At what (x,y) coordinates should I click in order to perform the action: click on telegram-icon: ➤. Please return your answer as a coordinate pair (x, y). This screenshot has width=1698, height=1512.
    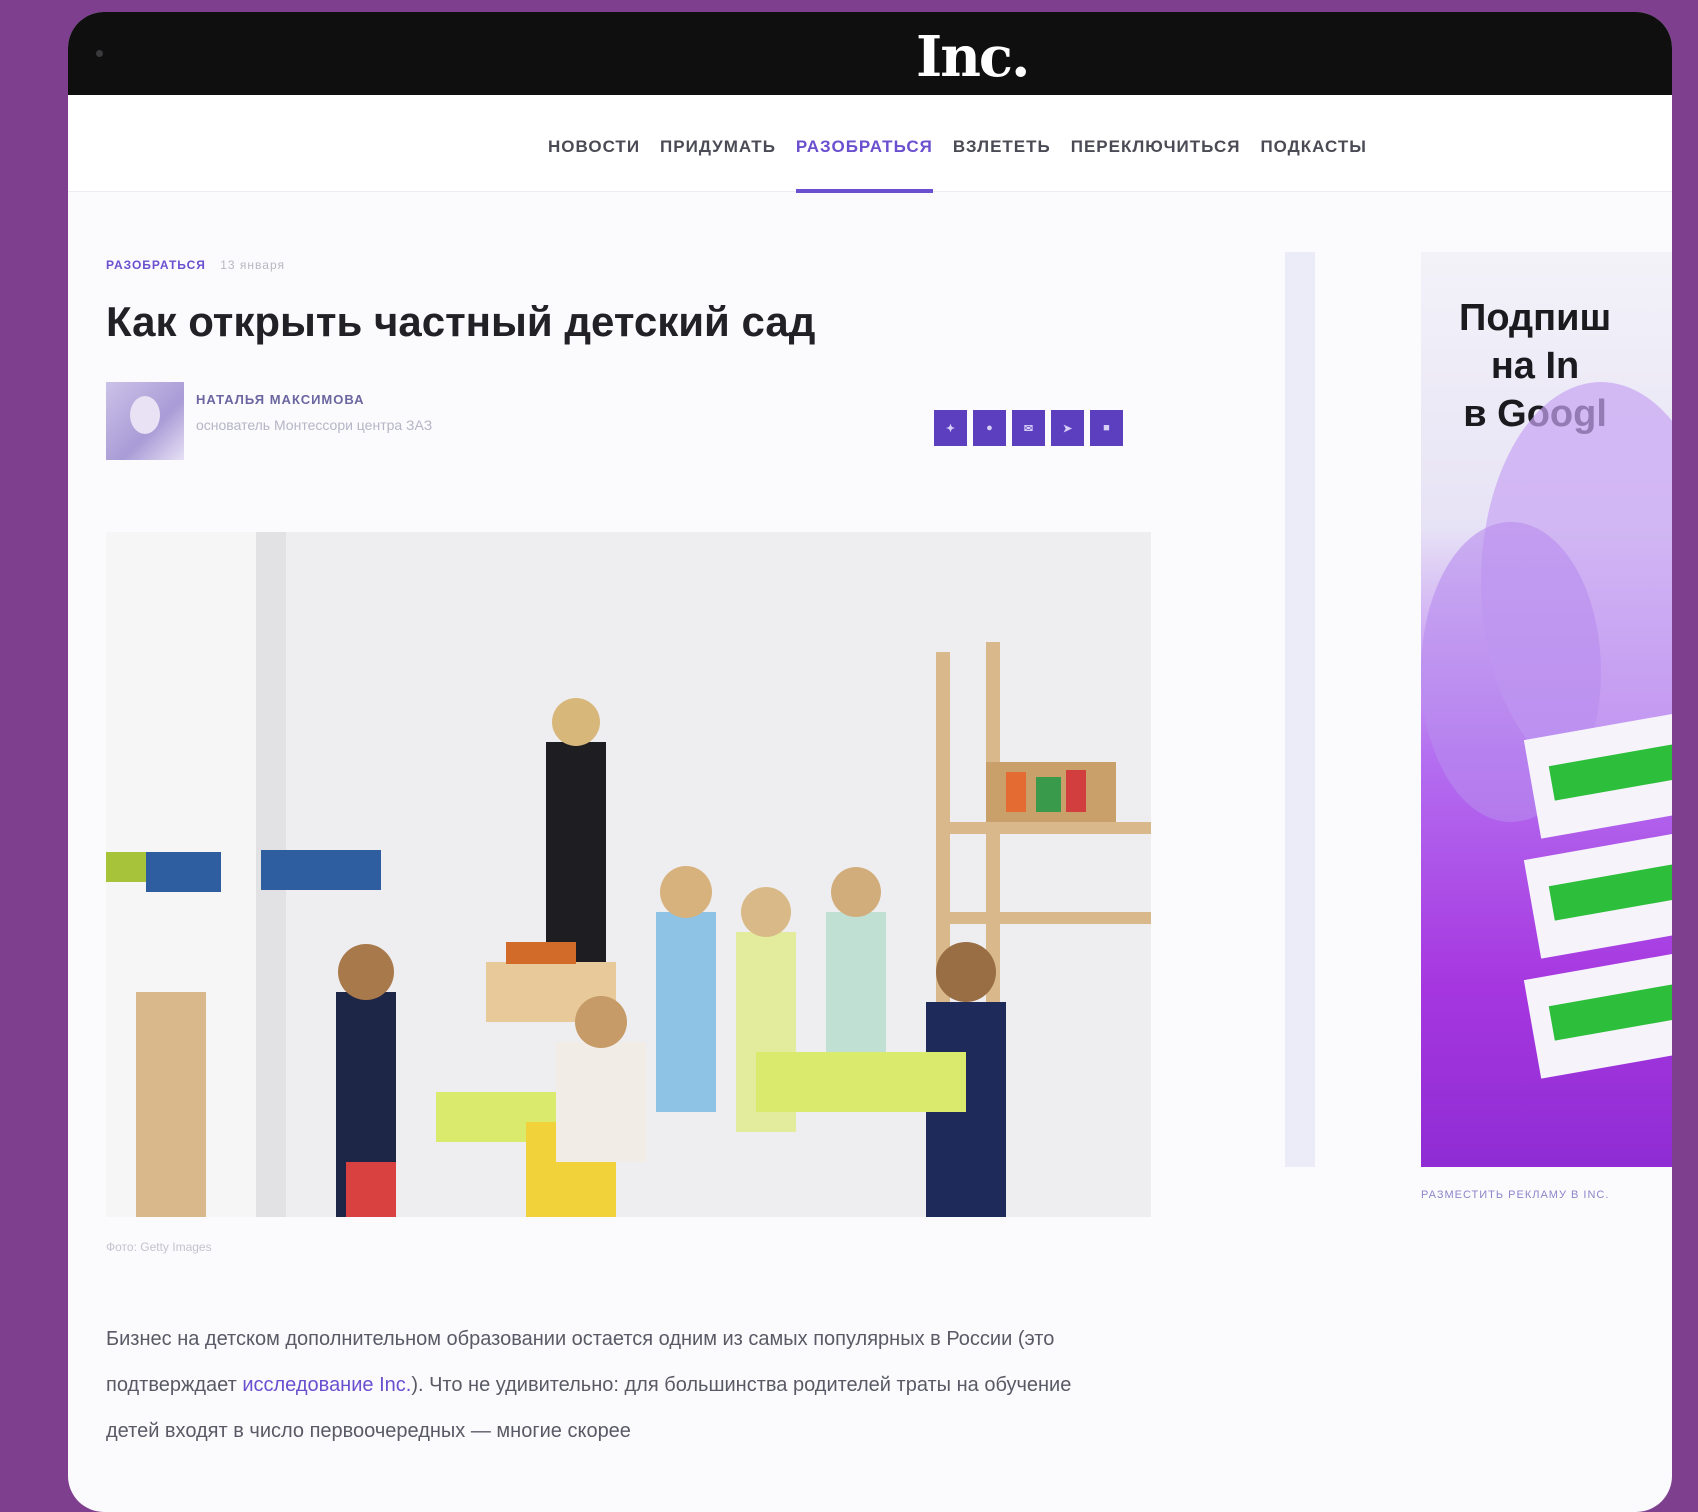
    Looking at the image, I should click on (1067, 428).